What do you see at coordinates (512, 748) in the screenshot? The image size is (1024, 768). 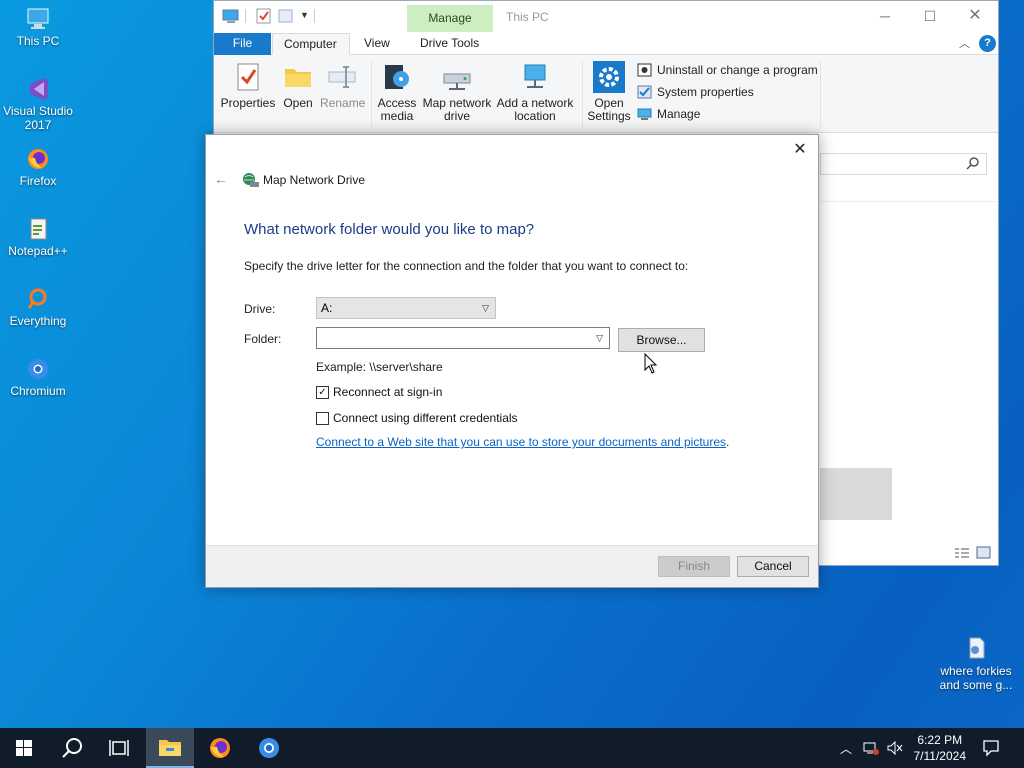 I see `taskbar: ︿ 6:22 PM 7/11/2024` at bounding box center [512, 748].